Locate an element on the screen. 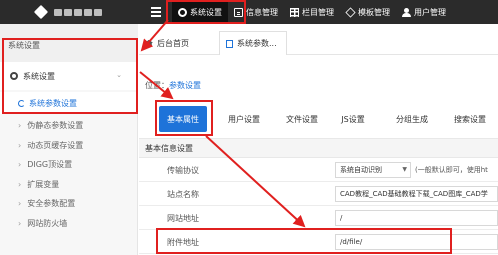 The image size is (498, 255). logo is located at coordinates (69, 12).